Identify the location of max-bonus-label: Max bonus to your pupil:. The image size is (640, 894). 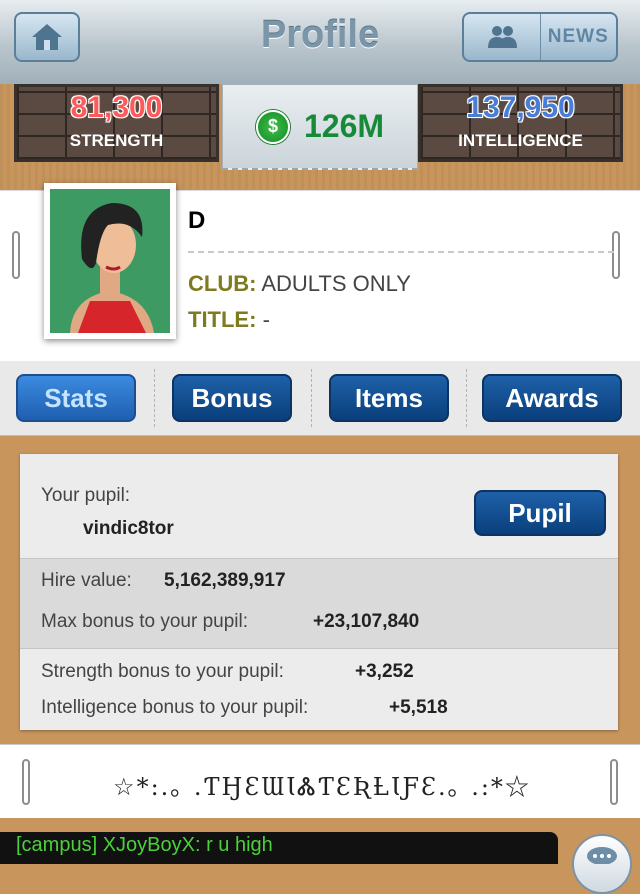
(145, 621).